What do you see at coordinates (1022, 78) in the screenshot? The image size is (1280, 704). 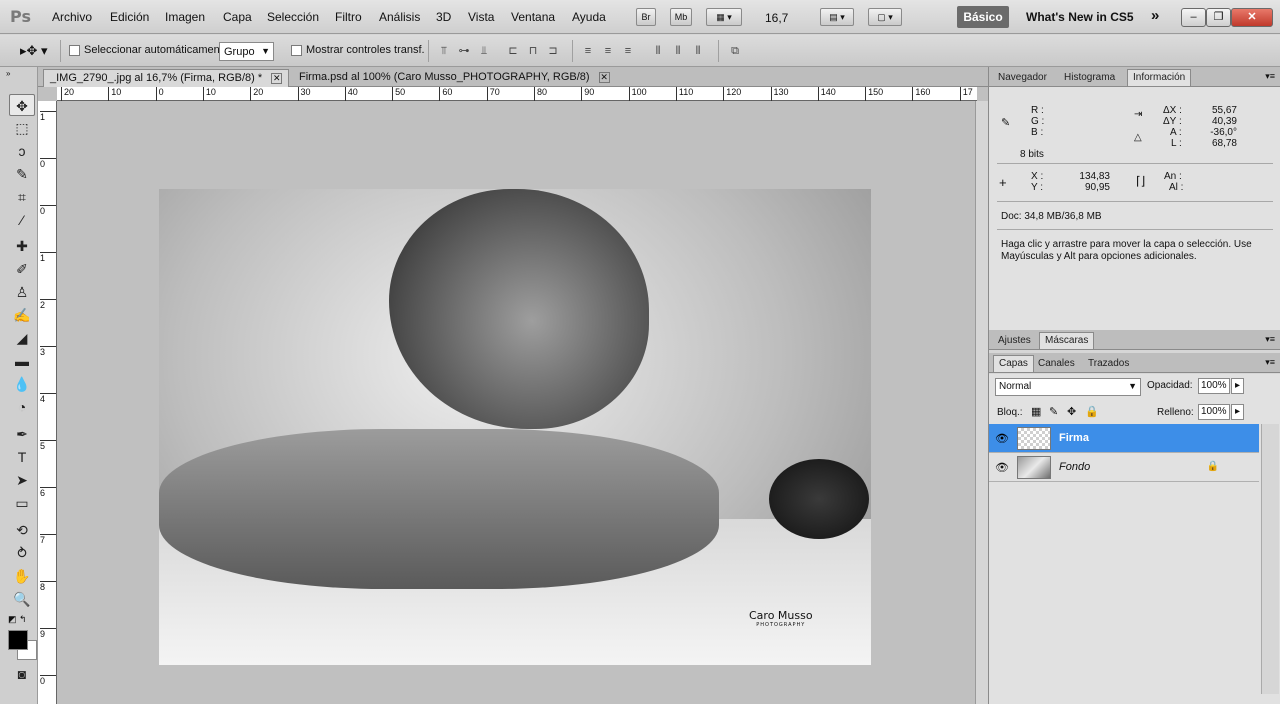 I see `tab-navegador: Navegador` at bounding box center [1022, 78].